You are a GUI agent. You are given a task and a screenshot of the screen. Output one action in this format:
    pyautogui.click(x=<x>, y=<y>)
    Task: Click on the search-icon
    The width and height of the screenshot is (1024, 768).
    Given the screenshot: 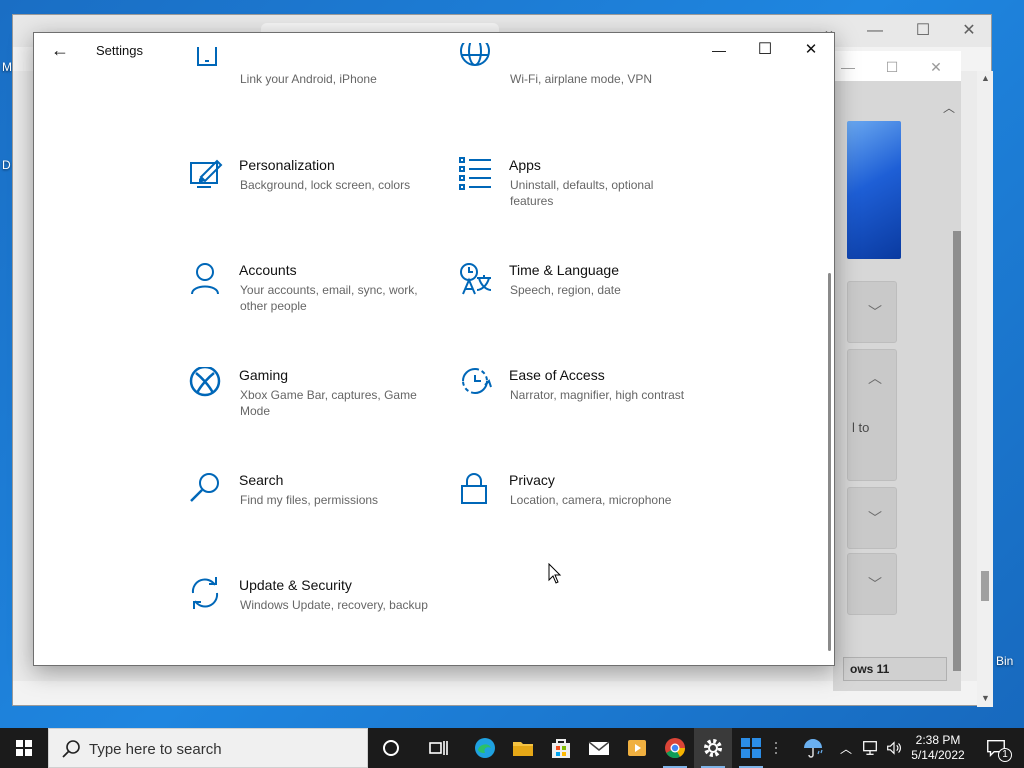 What is the action you would take?
    pyautogui.click(x=71, y=749)
    